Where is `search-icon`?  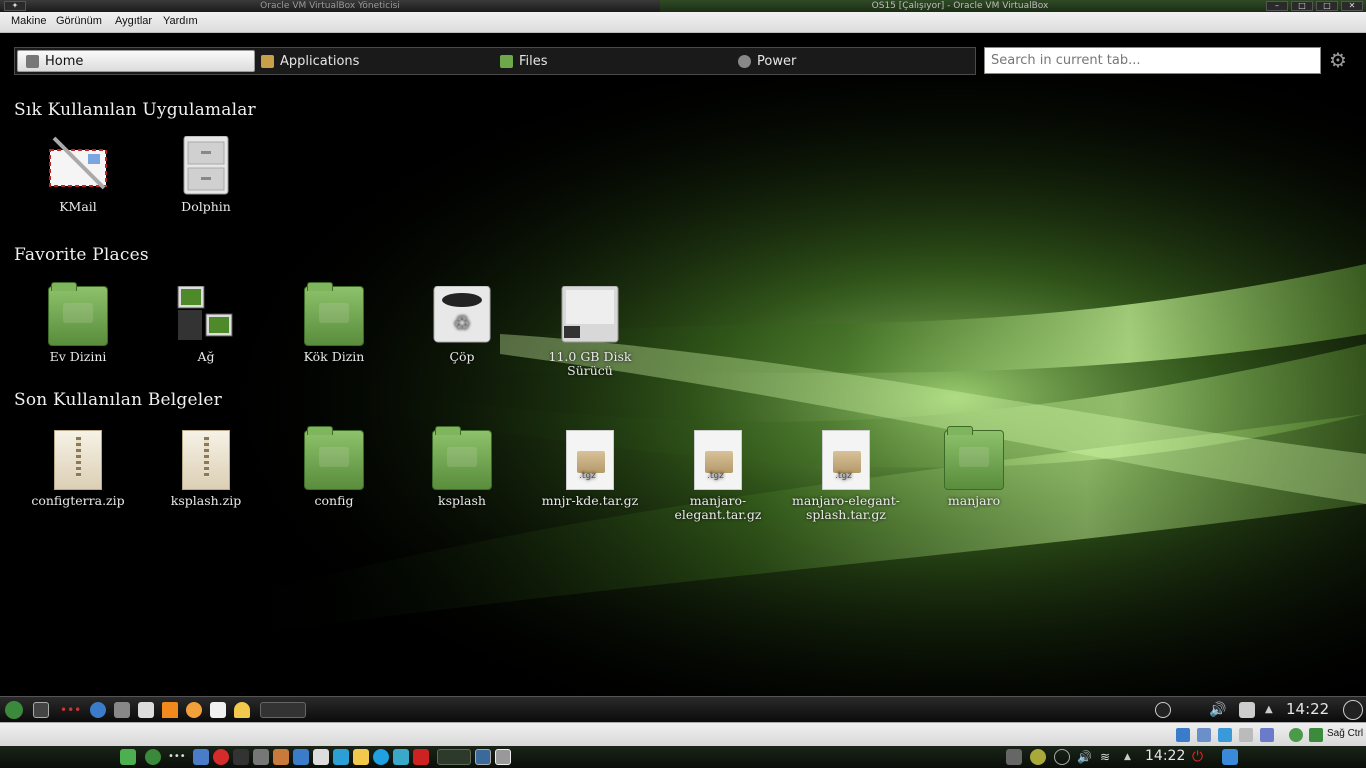
search-icon is located at coordinates (1062, 757).